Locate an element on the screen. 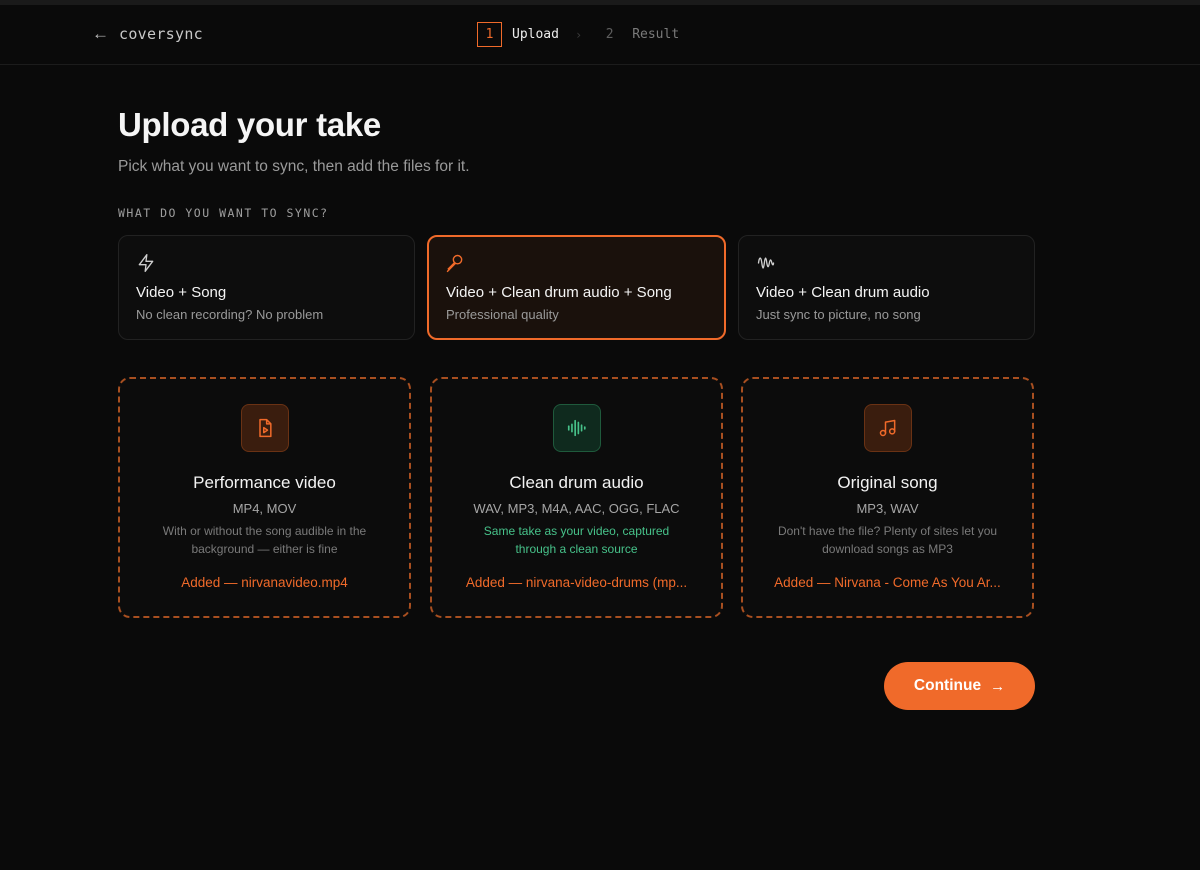  arrow-right-icon: → is located at coordinates (998, 686).